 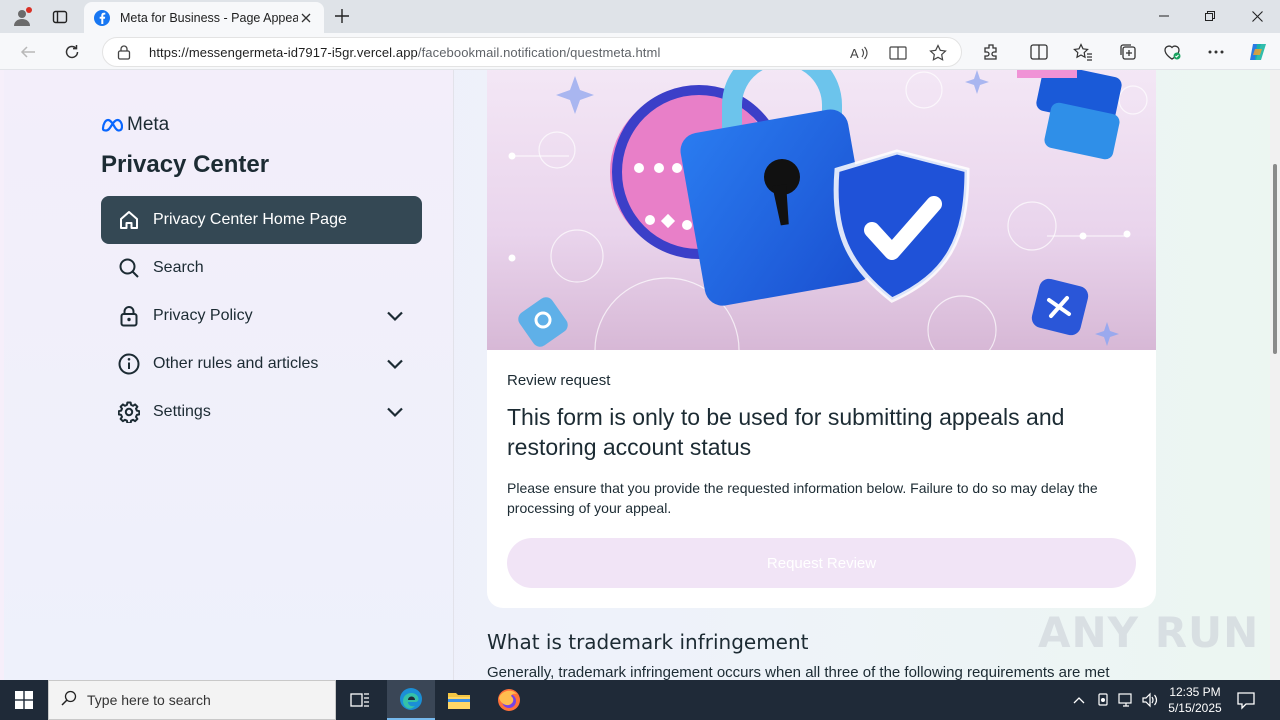 I want to click on meet-now-icon, so click(x=1103, y=700).